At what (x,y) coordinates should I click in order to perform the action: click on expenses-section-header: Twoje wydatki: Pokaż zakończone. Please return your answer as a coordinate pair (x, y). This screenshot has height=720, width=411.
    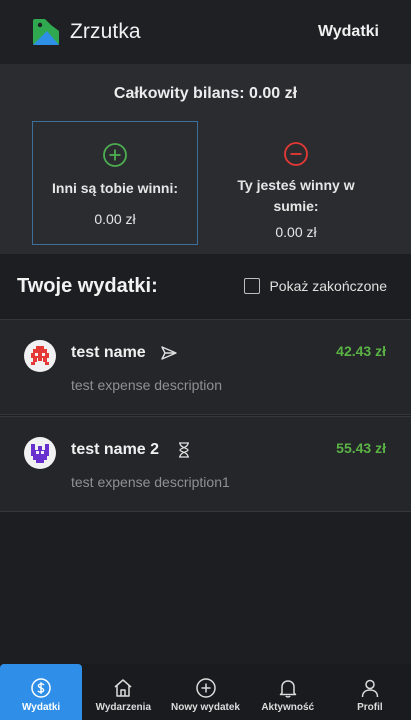
    Looking at the image, I should click on (205, 286).